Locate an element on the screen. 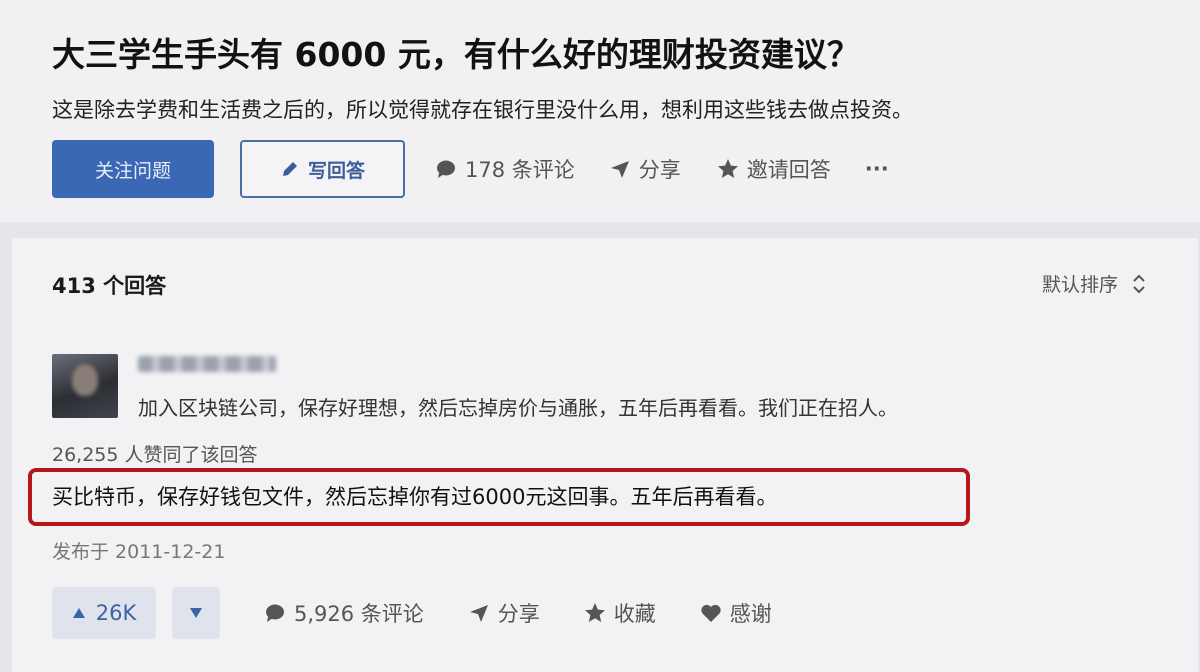 The image size is (1200, 672). follow-question-button: 关注问题 is located at coordinates (133, 169).